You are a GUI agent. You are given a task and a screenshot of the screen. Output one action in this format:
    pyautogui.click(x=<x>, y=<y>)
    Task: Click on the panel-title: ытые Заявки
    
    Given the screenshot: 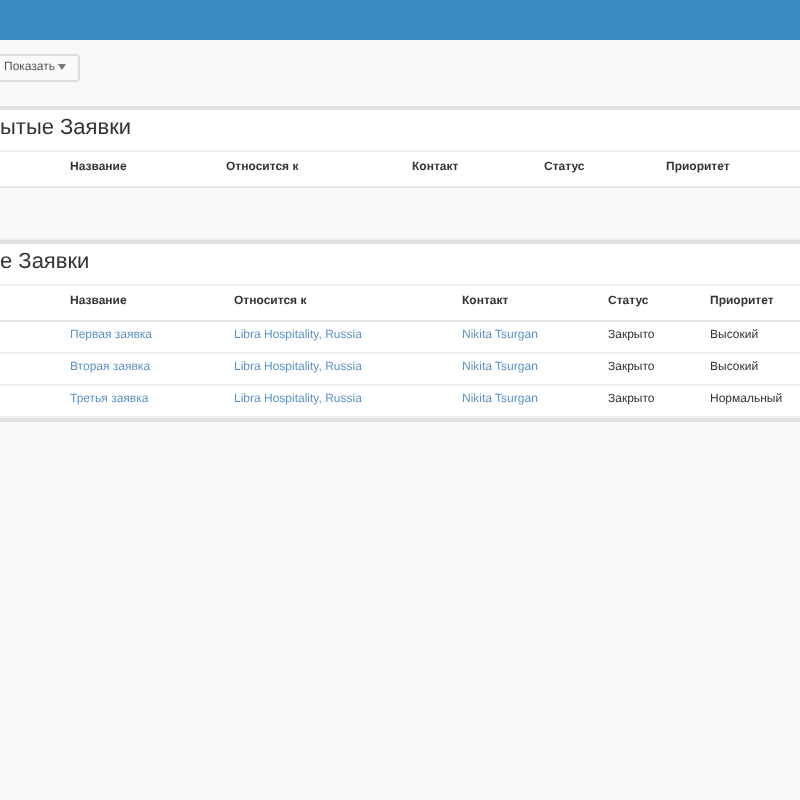 What is the action you would take?
    pyautogui.click(x=66, y=128)
    